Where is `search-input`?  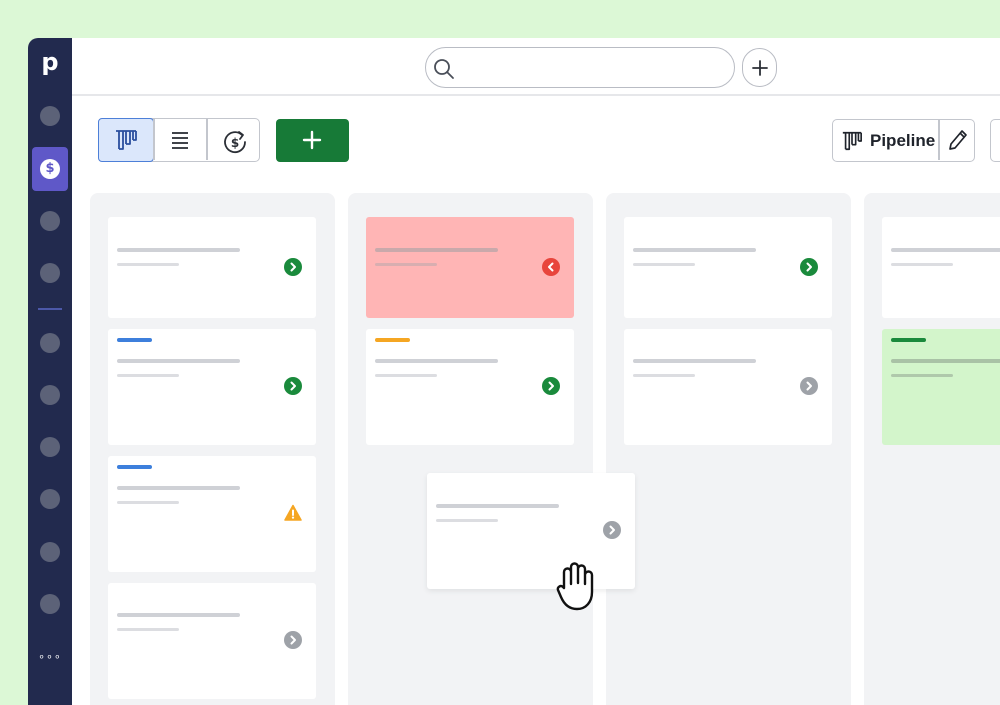 search-input is located at coordinates (592, 67).